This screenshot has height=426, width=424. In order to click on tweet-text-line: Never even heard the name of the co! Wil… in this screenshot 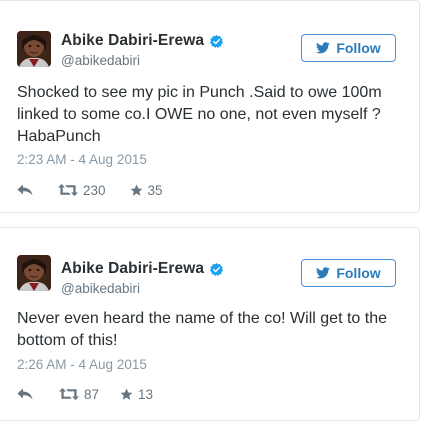, I will do `click(202, 318)`.